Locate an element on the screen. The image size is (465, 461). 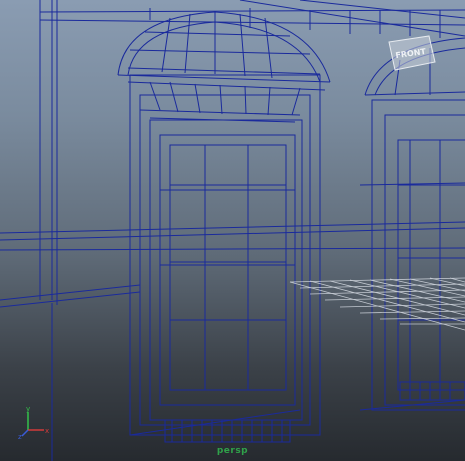
camera-name-label: persp is located at coordinates (232, 451).